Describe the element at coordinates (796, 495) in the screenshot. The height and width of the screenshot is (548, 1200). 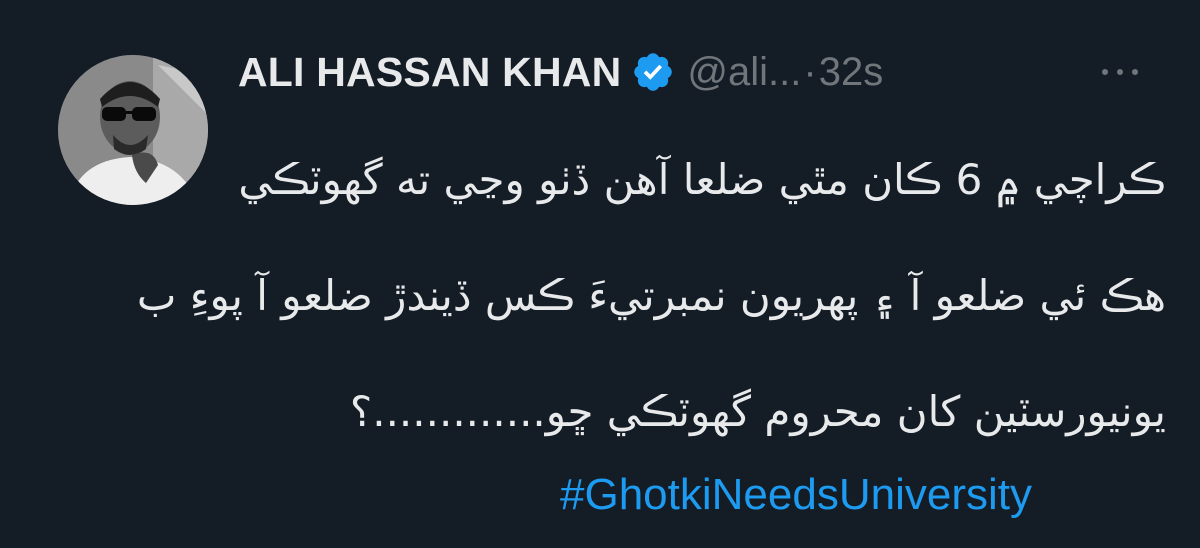
I see `hashtag-link: #GhotkiNeedsUniversity` at that location.